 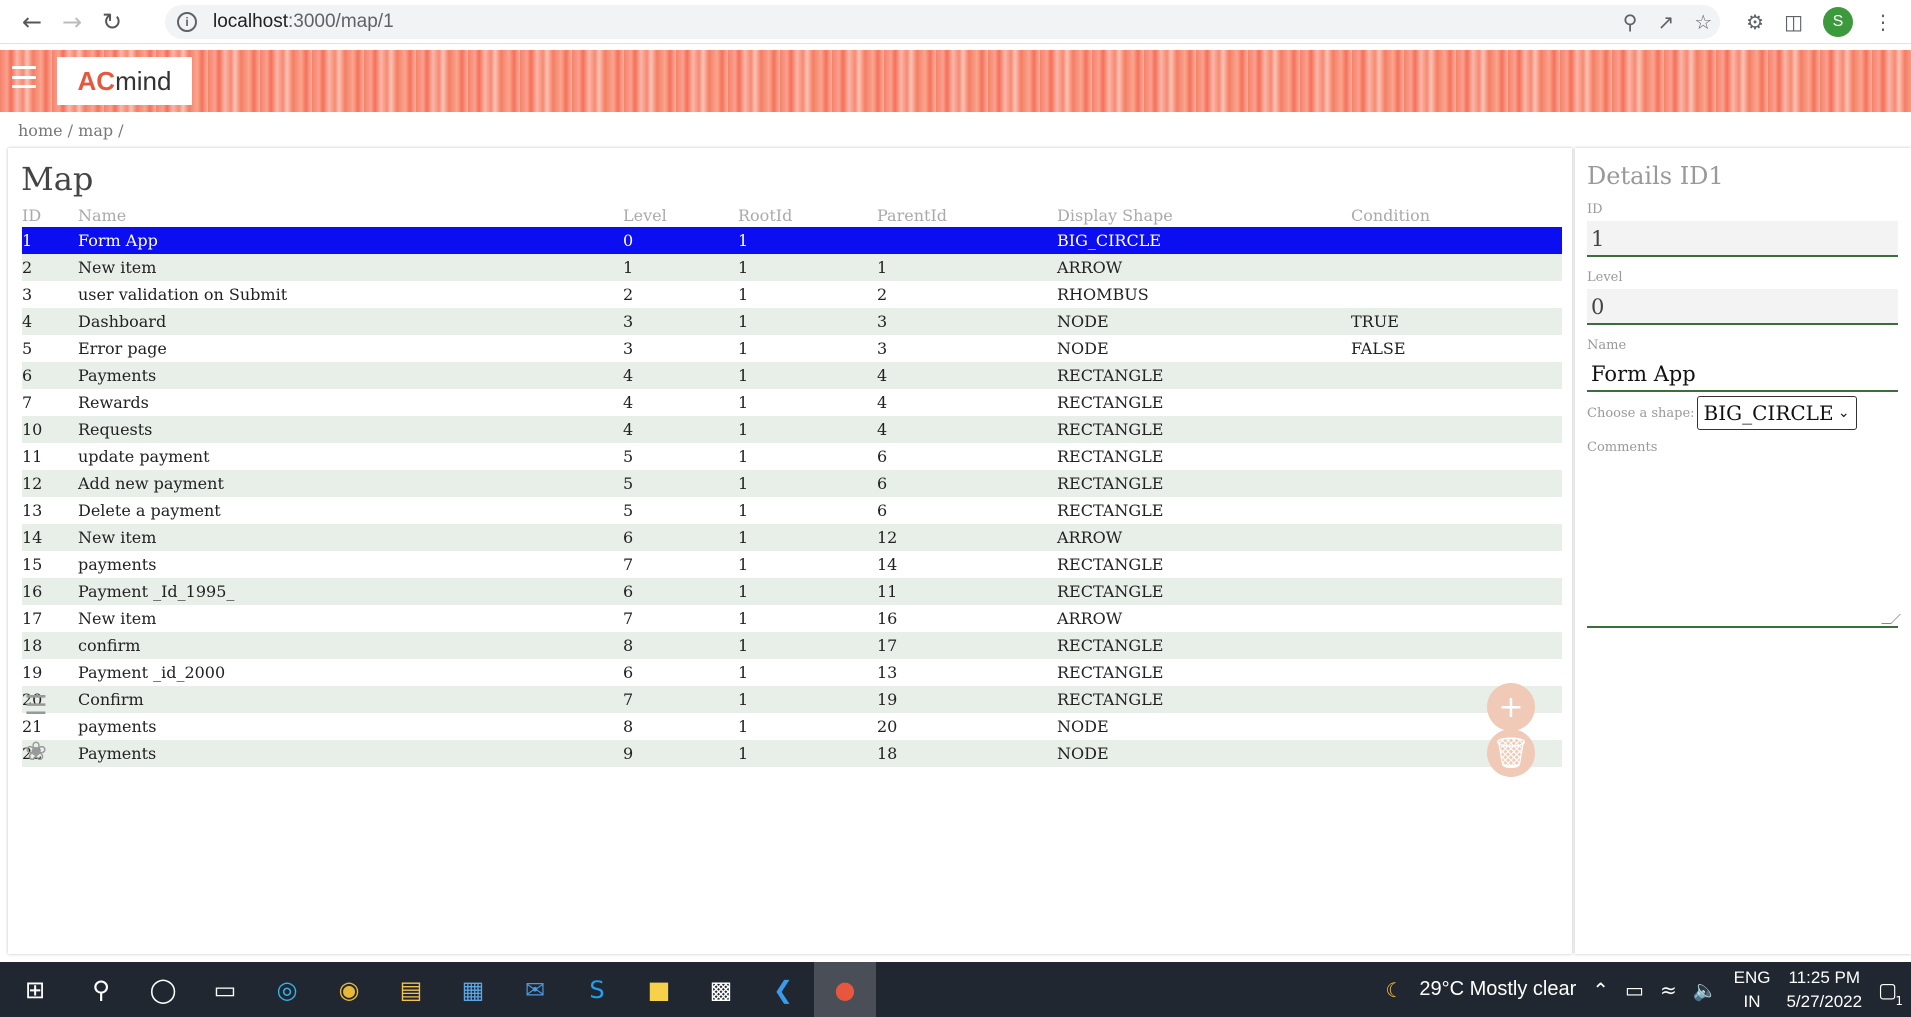 I want to click on column-header-parentid: ParentId, so click(x=967, y=215).